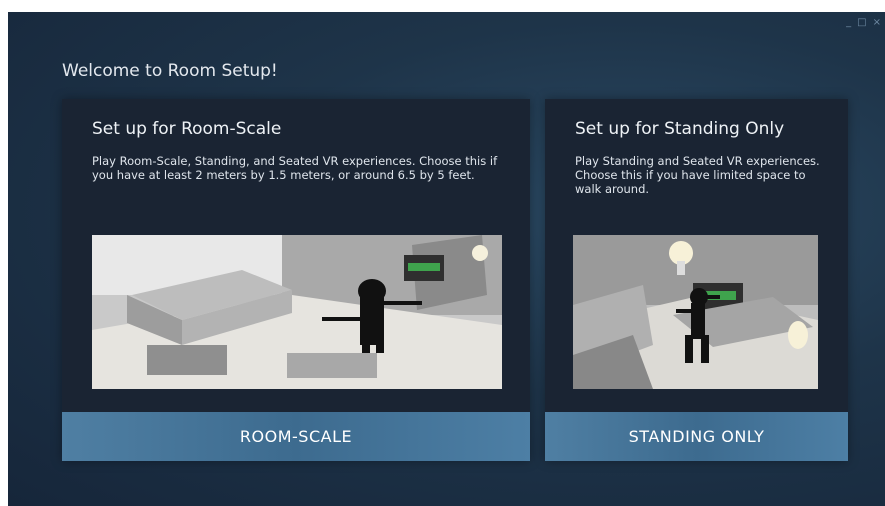 This screenshot has height=506, width=885. I want to click on room-scale-scene-drawing, so click(297, 312).